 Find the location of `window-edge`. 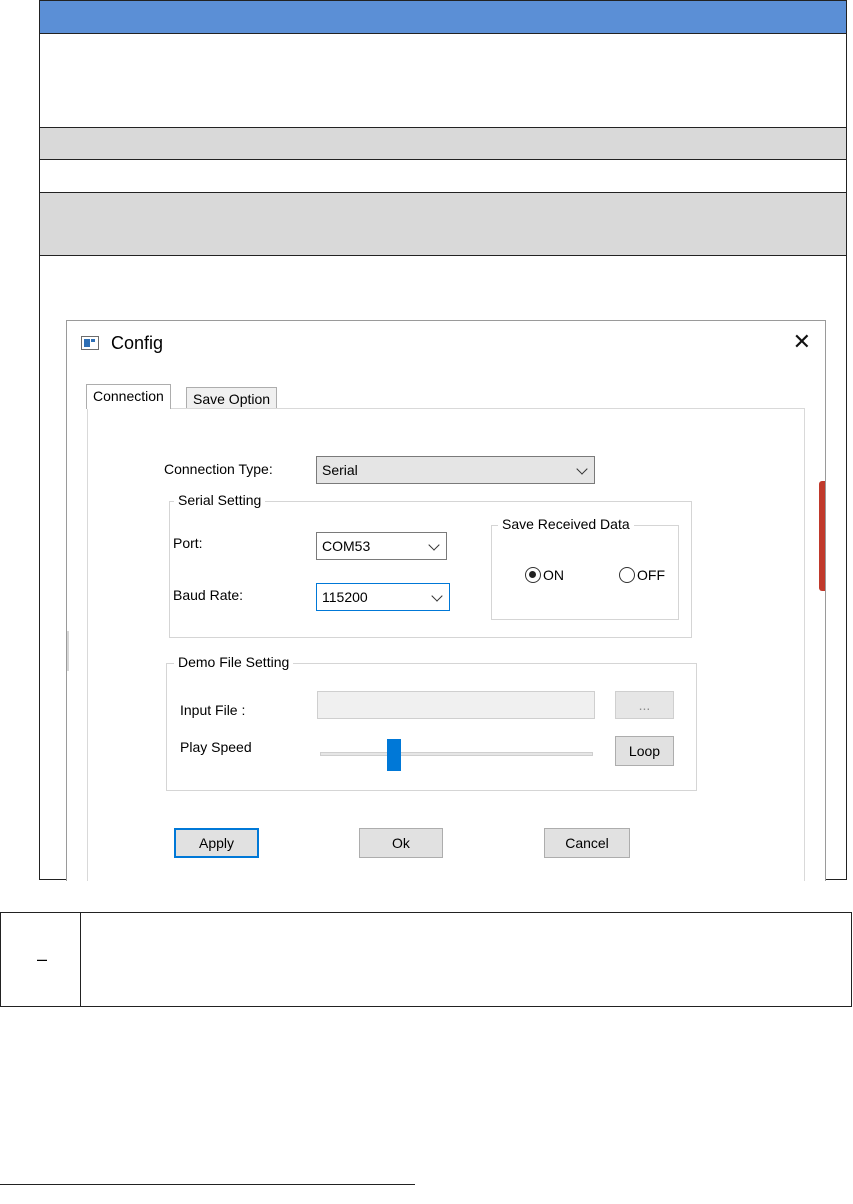

window-edge is located at coordinates (68, 651).